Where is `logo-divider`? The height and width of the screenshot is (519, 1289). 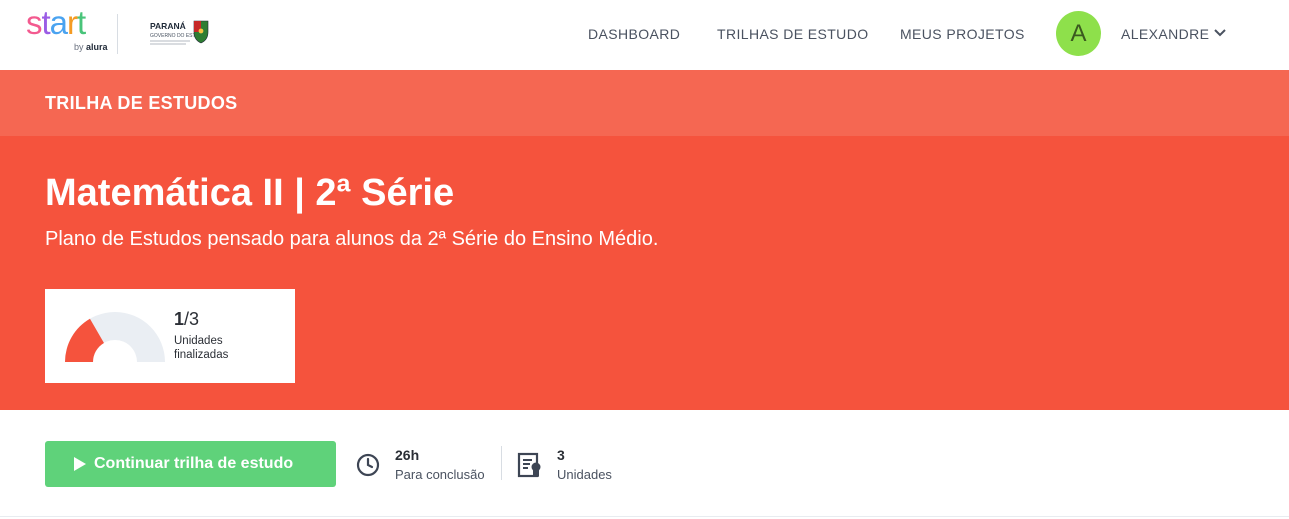
logo-divider is located at coordinates (117, 34).